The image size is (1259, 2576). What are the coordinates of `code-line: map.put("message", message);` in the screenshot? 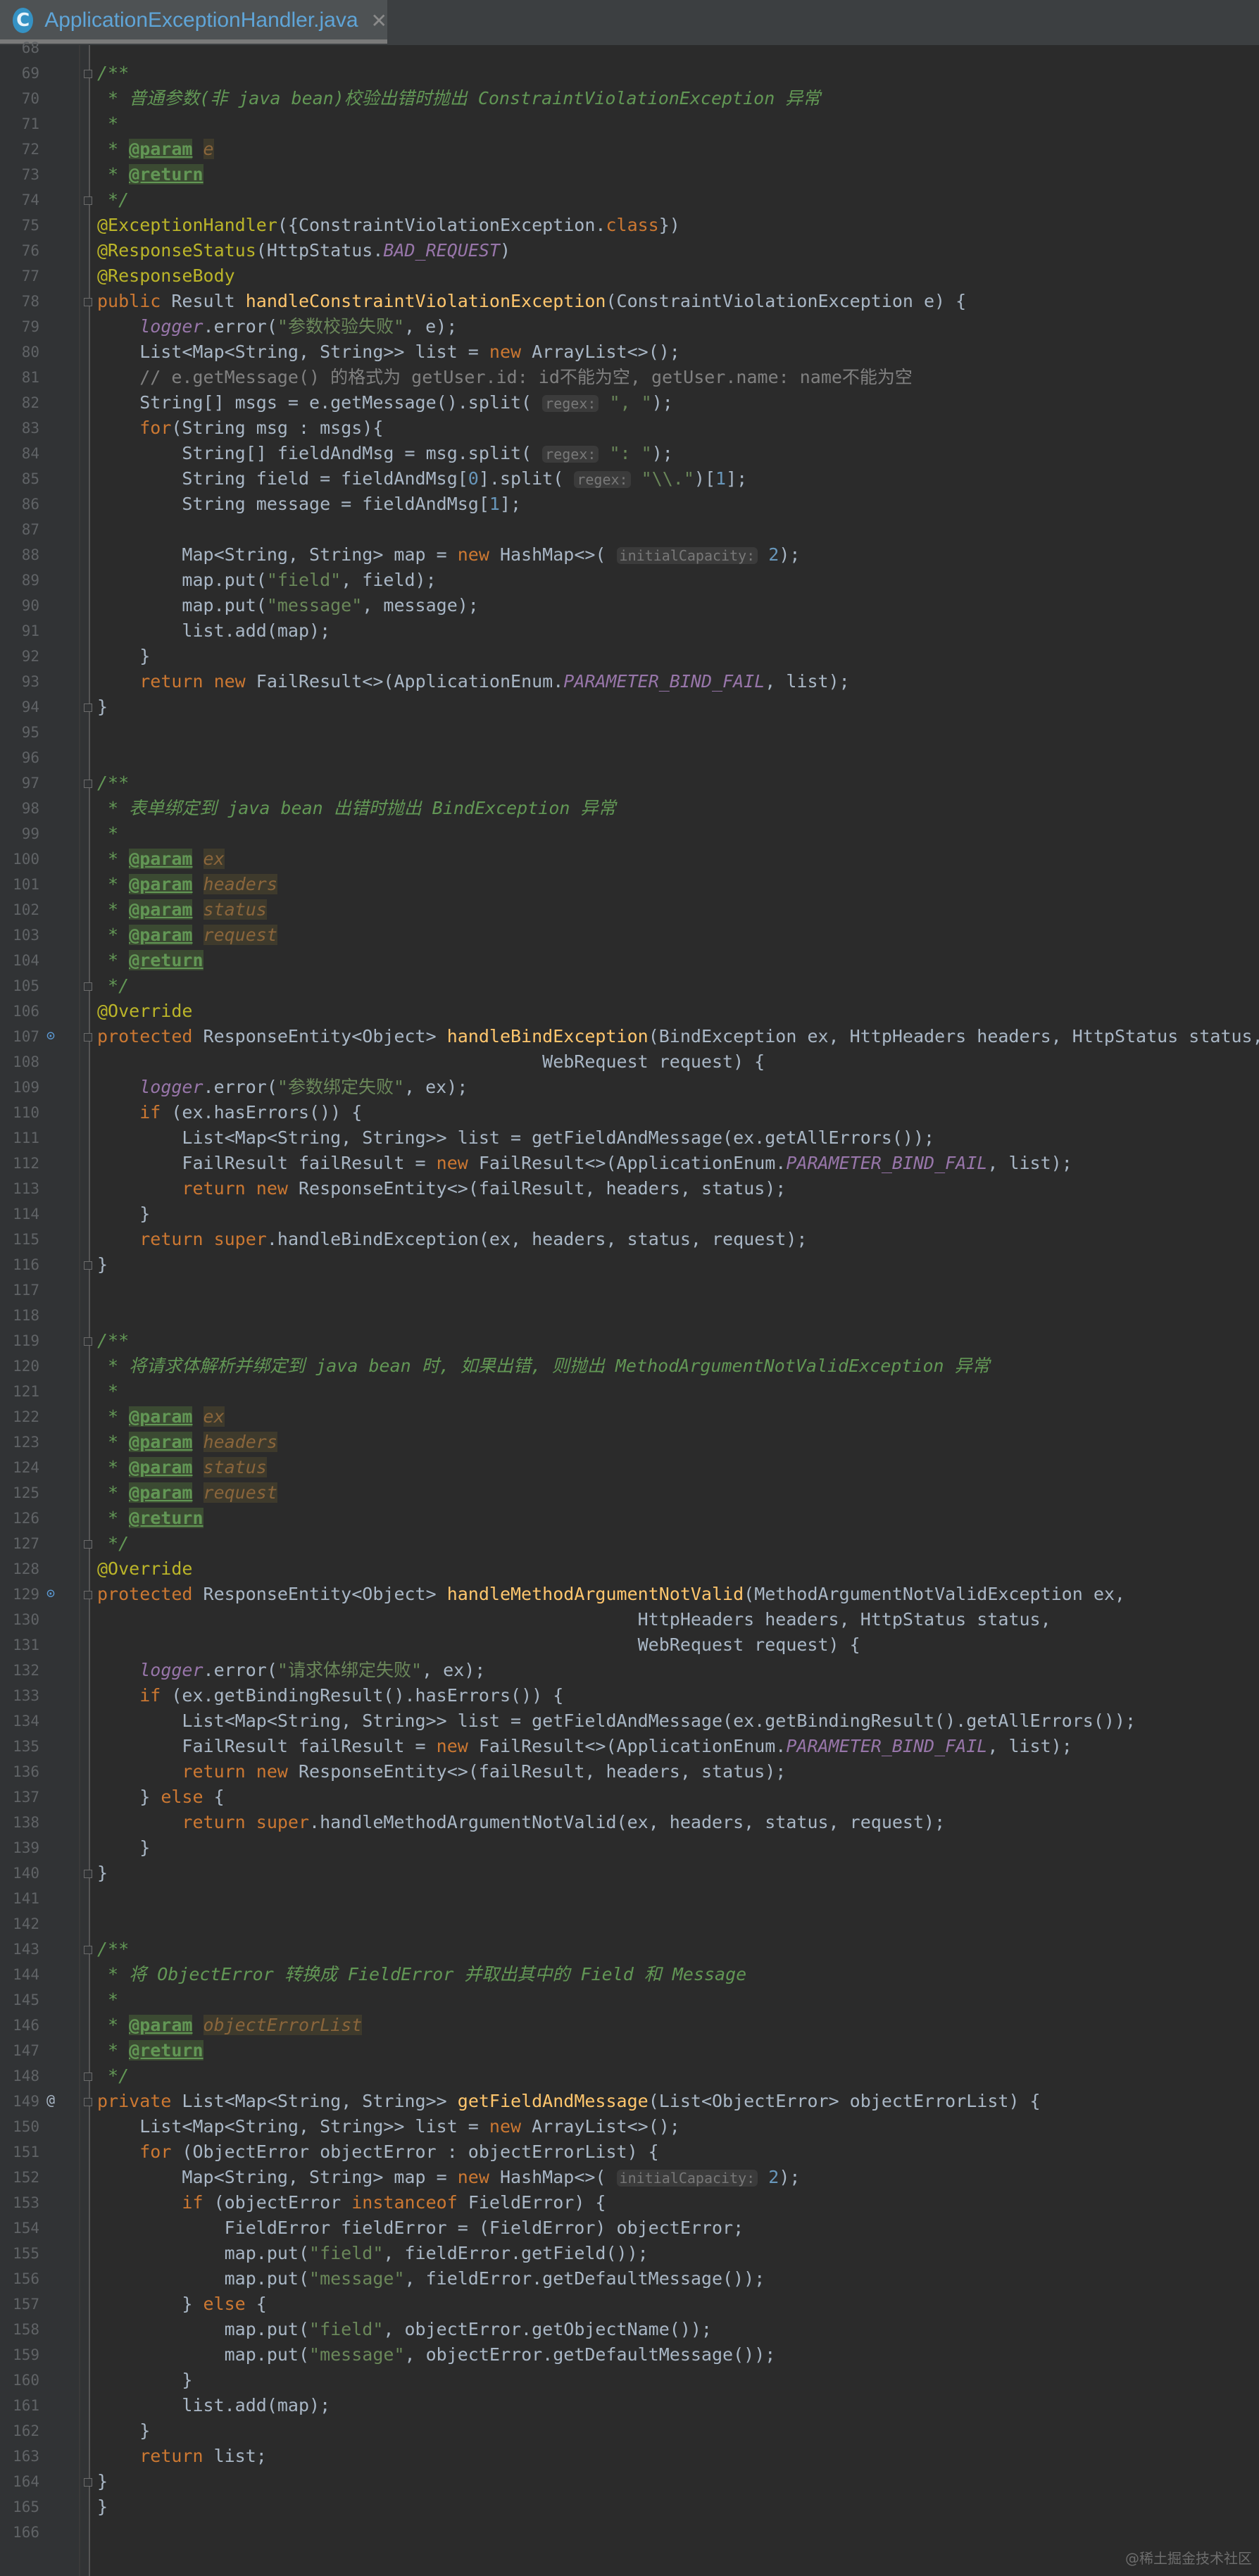 It's located at (287, 605).